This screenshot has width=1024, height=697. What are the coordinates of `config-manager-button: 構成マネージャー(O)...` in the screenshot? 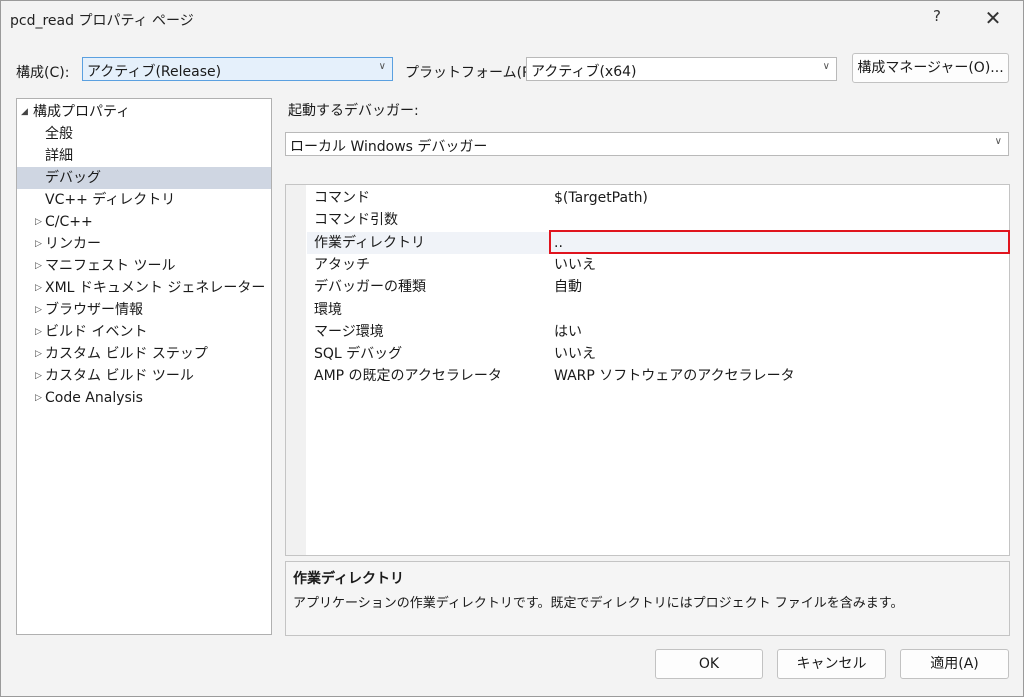 It's located at (930, 68).